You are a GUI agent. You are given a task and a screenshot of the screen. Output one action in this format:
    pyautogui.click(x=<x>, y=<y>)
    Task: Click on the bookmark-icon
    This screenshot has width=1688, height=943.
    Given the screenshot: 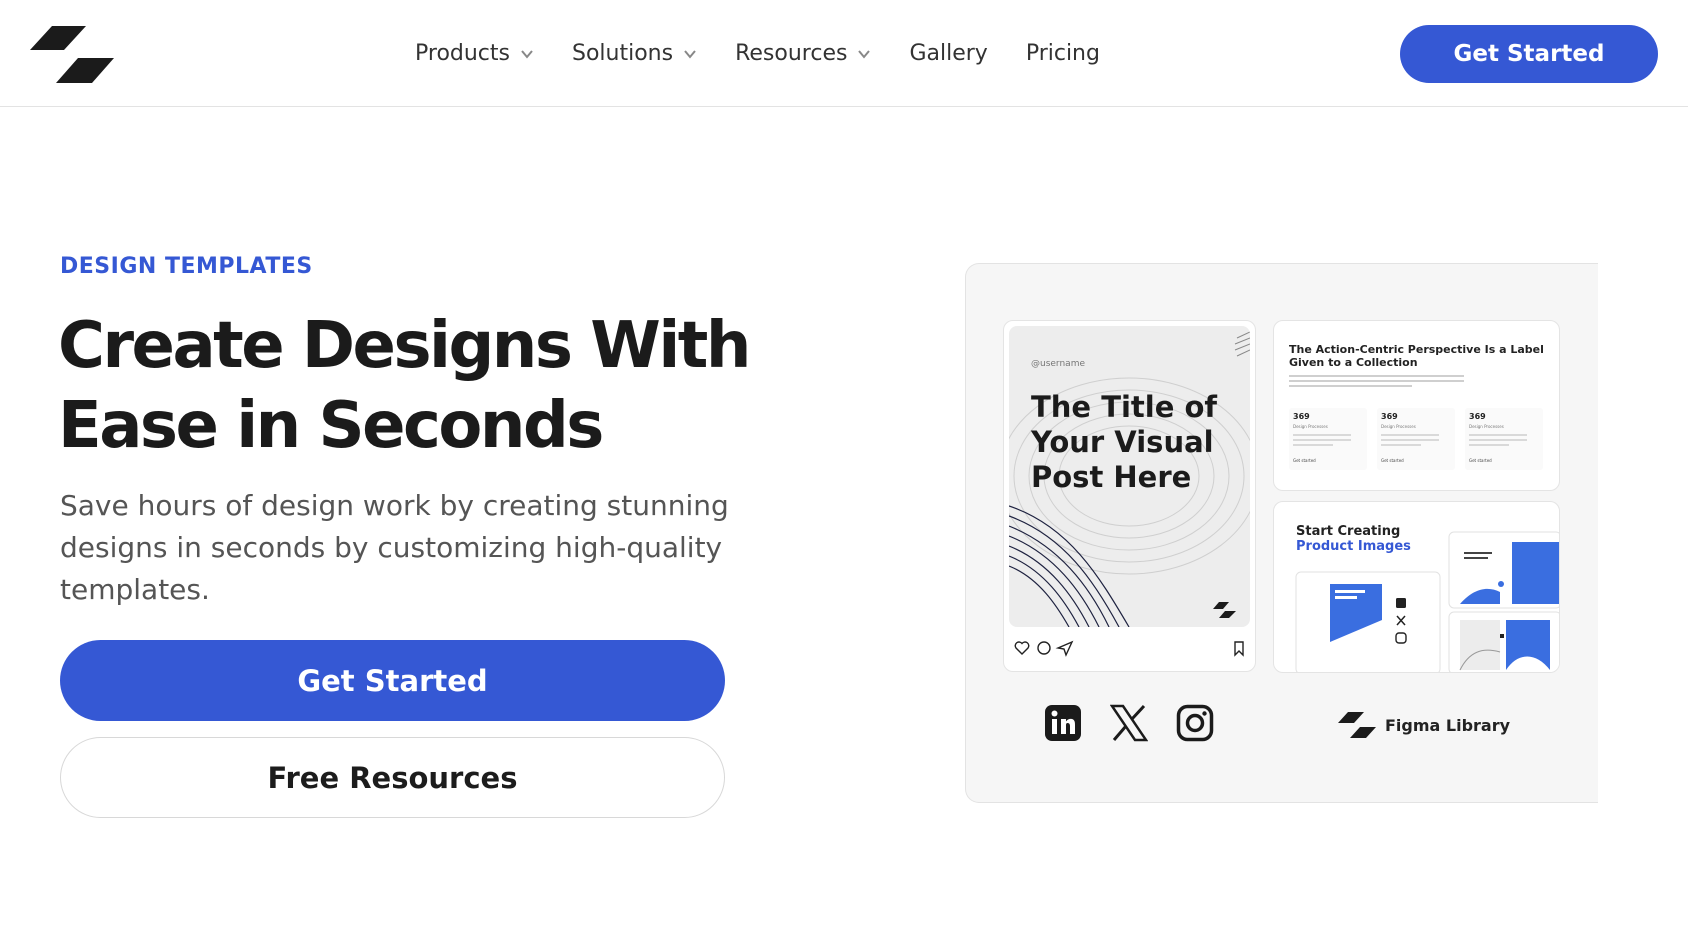 What is the action you would take?
    pyautogui.click(x=1239, y=649)
    